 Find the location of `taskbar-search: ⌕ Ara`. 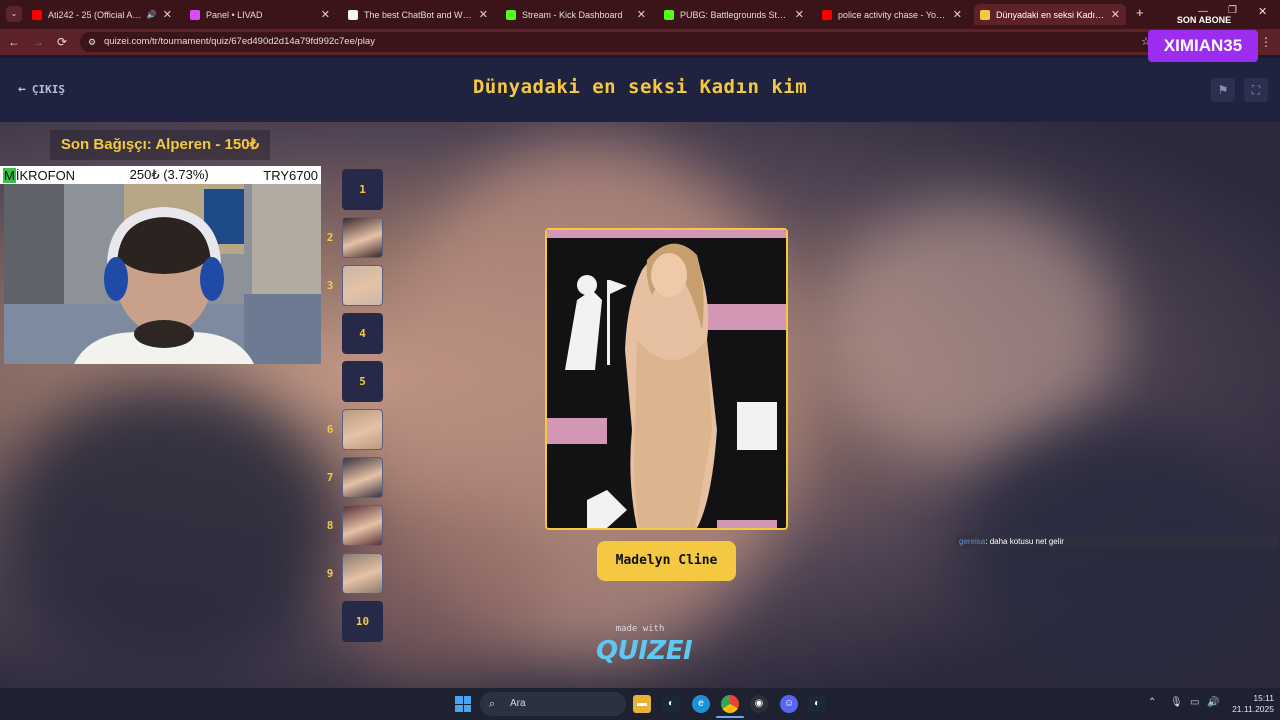

taskbar-search: ⌕ Ara is located at coordinates (553, 704).